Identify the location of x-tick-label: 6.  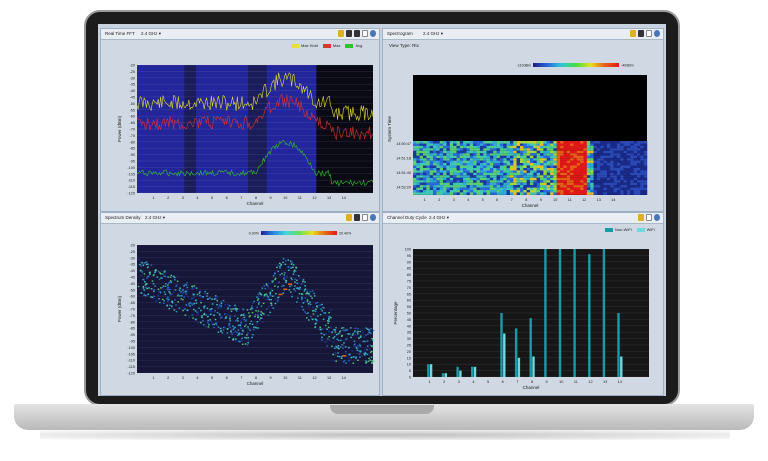
(227, 198).